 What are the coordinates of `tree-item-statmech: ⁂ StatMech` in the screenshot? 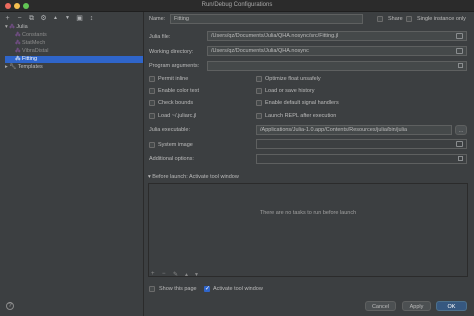 It's located at (79, 43).